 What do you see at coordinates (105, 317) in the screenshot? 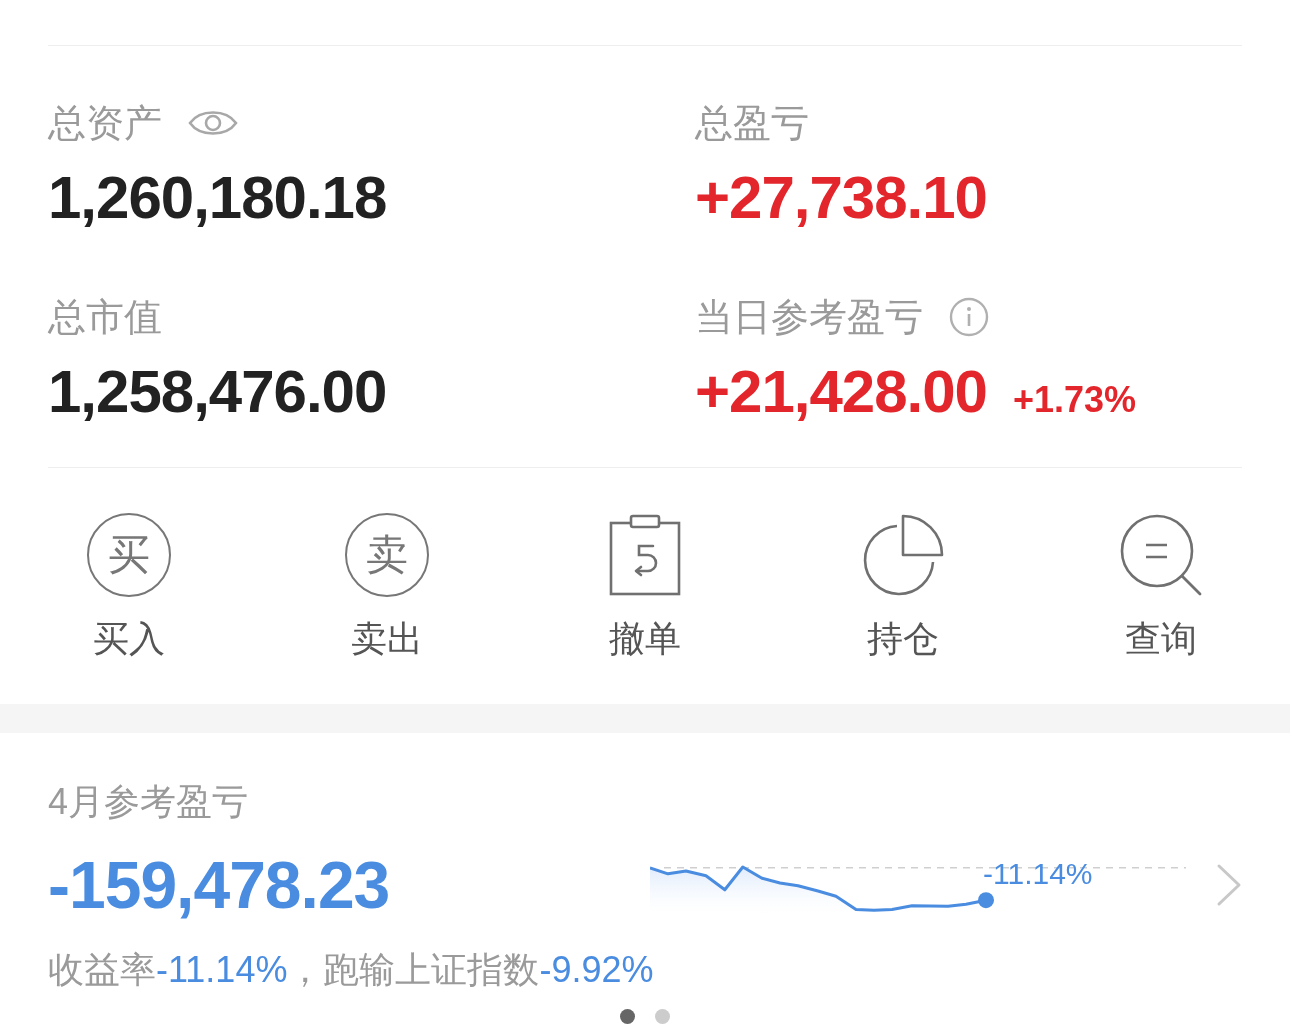
I see `stat-label: 总市值` at bounding box center [105, 317].